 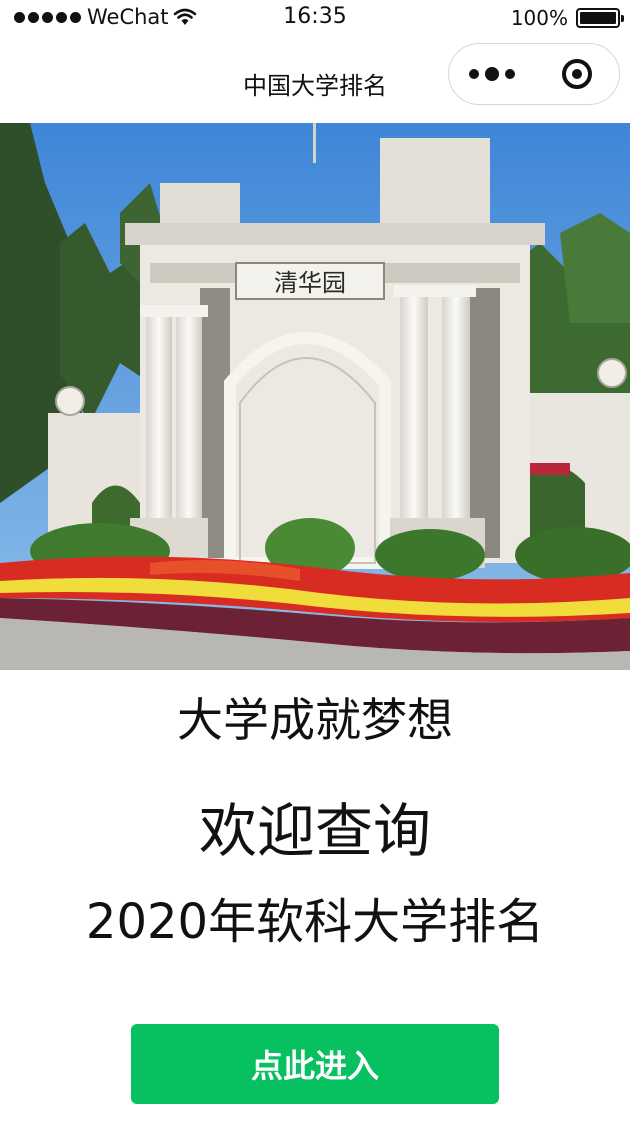 I want to click on ranking-title: 2020年软科大学排名, so click(x=315, y=922).